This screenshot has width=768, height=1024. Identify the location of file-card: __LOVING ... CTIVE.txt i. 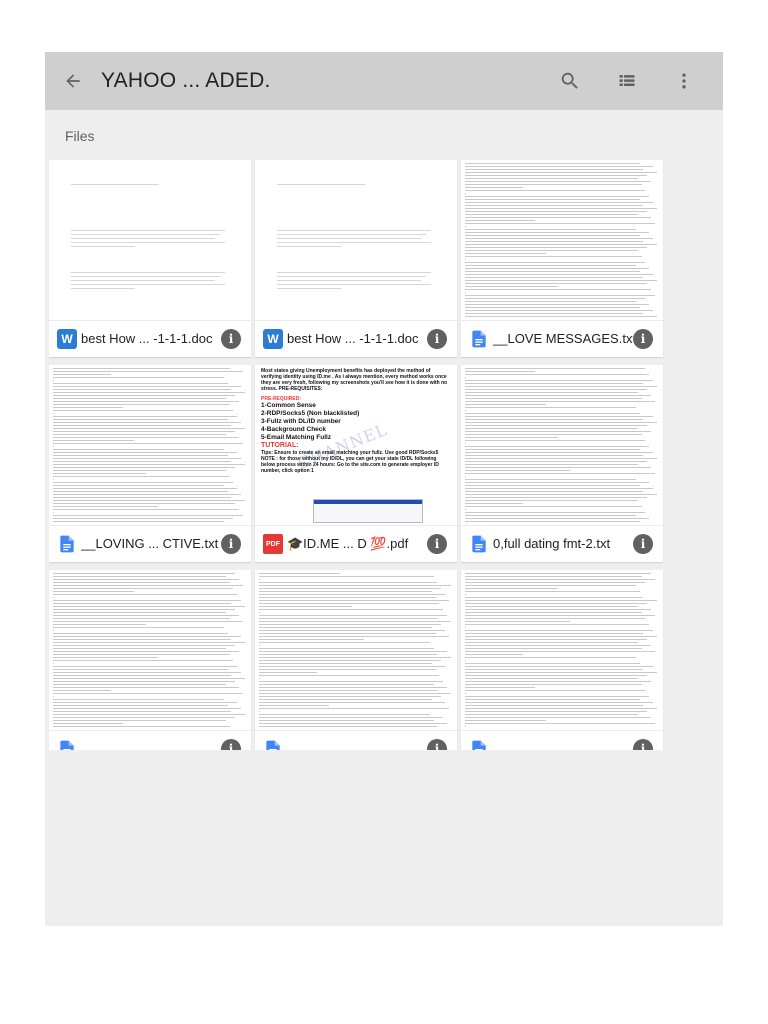
(150, 463).